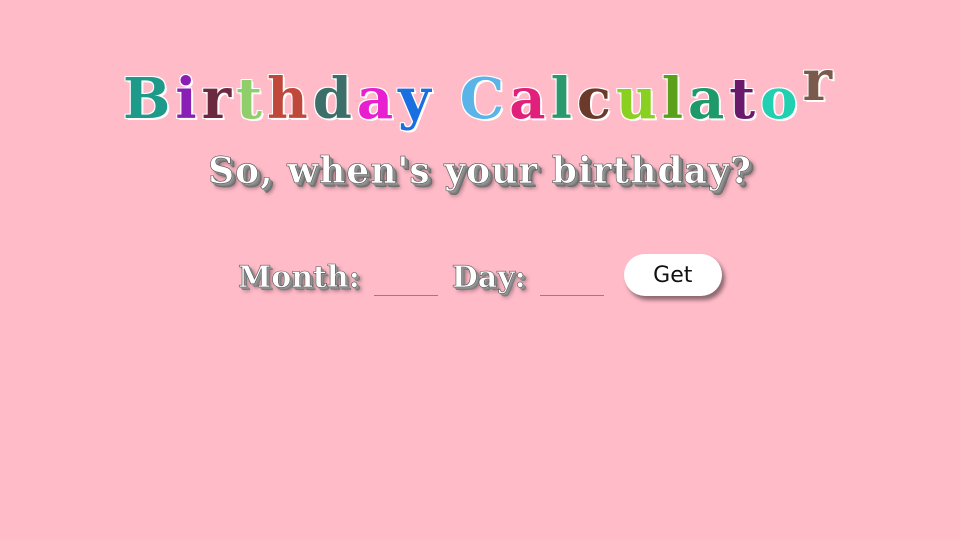 The height and width of the screenshot is (540, 960). Describe the element at coordinates (289, 98) in the screenshot. I see `title-letter: h` at that location.